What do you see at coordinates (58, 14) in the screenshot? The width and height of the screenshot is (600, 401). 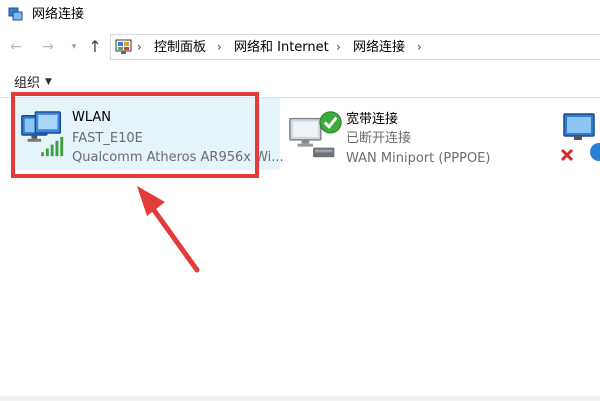 I see `window-title: 网络连接` at bounding box center [58, 14].